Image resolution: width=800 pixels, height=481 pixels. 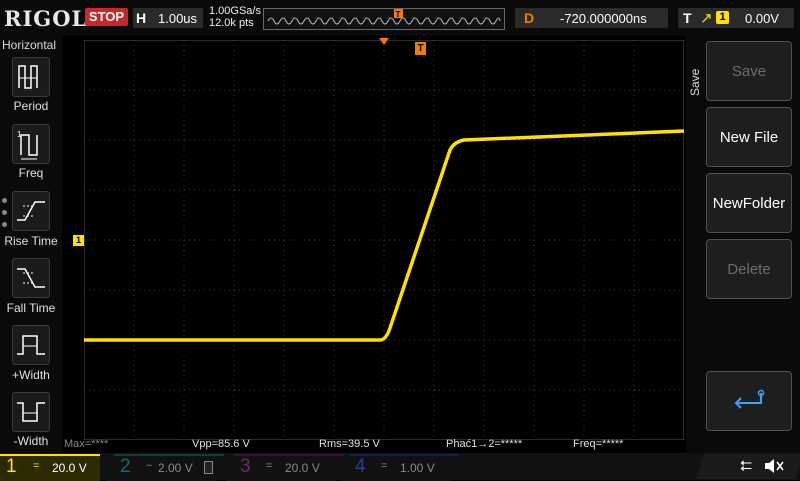 I want to click on mute-icon, so click(x=774, y=468).